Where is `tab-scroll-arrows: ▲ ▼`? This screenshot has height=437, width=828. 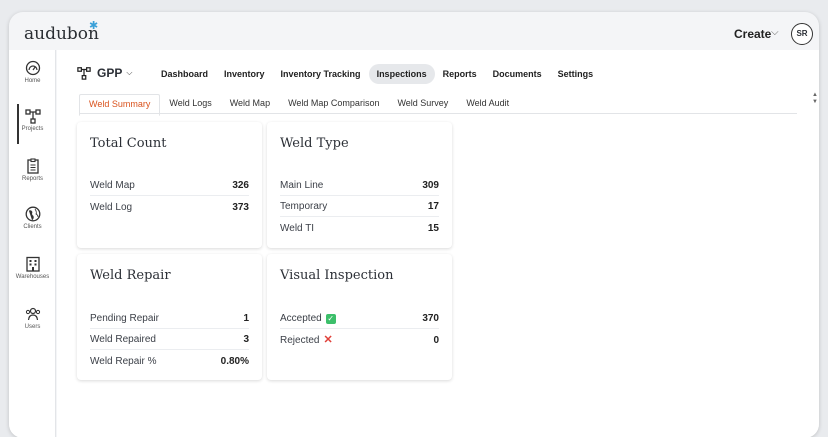 tab-scroll-arrows: ▲ ▼ is located at coordinates (815, 99).